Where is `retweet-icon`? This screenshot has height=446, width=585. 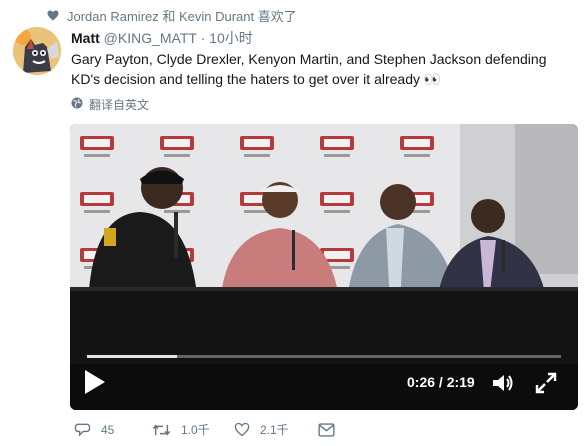
retweet-icon is located at coordinates (161, 430).